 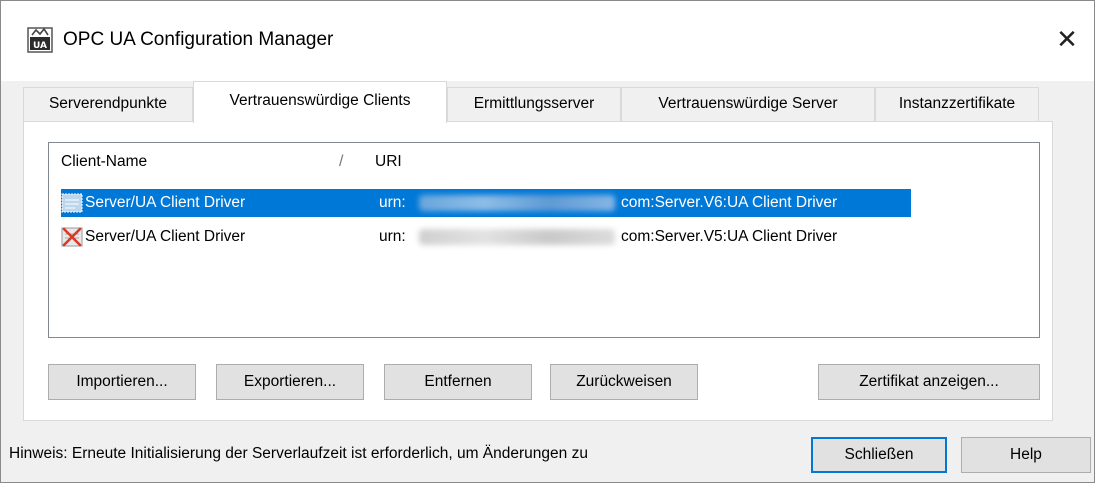 What do you see at coordinates (534, 104) in the screenshot?
I see `tab-ermittlungsserver: Ermittlungsserver` at bounding box center [534, 104].